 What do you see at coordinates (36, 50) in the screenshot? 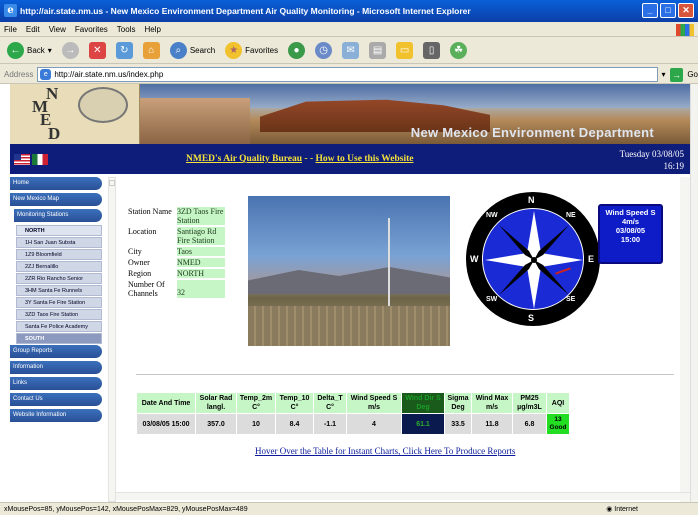
I see `back-label: Back` at bounding box center [36, 50].